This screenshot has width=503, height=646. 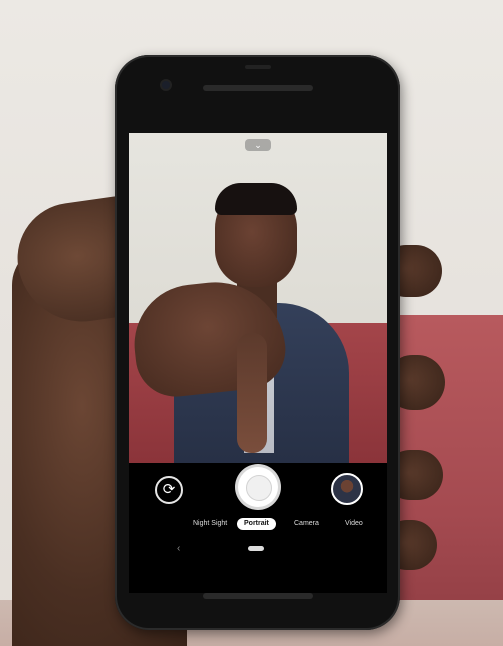 I want to click on mode-portrait: Portrait, so click(x=256, y=524).